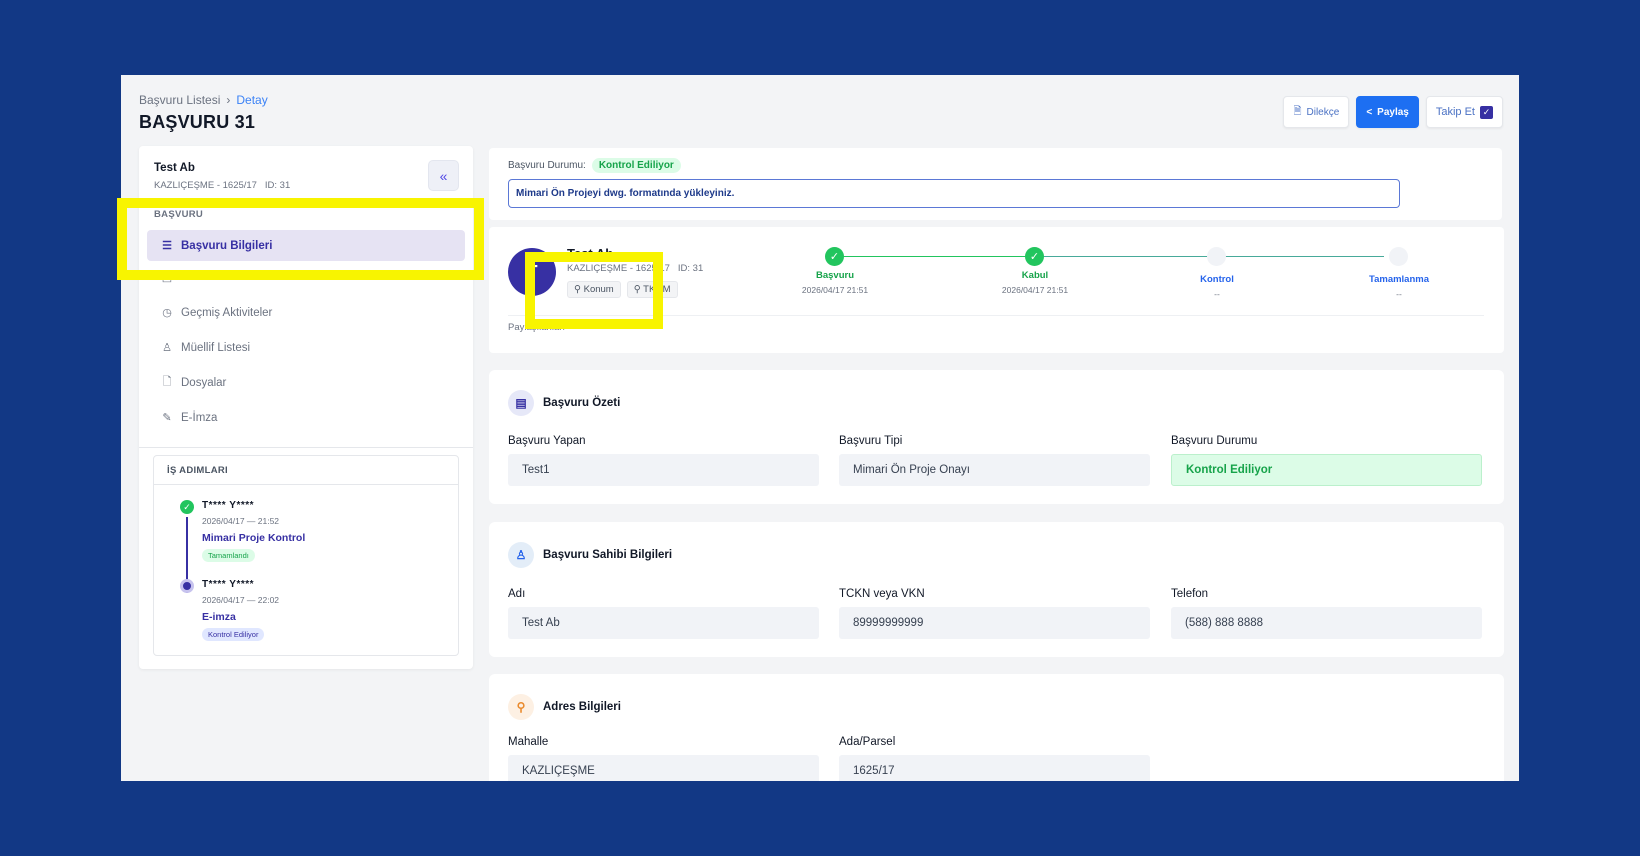 The height and width of the screenshot is (856, 1640). I want to click on field-label: Başvuru Tipi, so click(871, 441).